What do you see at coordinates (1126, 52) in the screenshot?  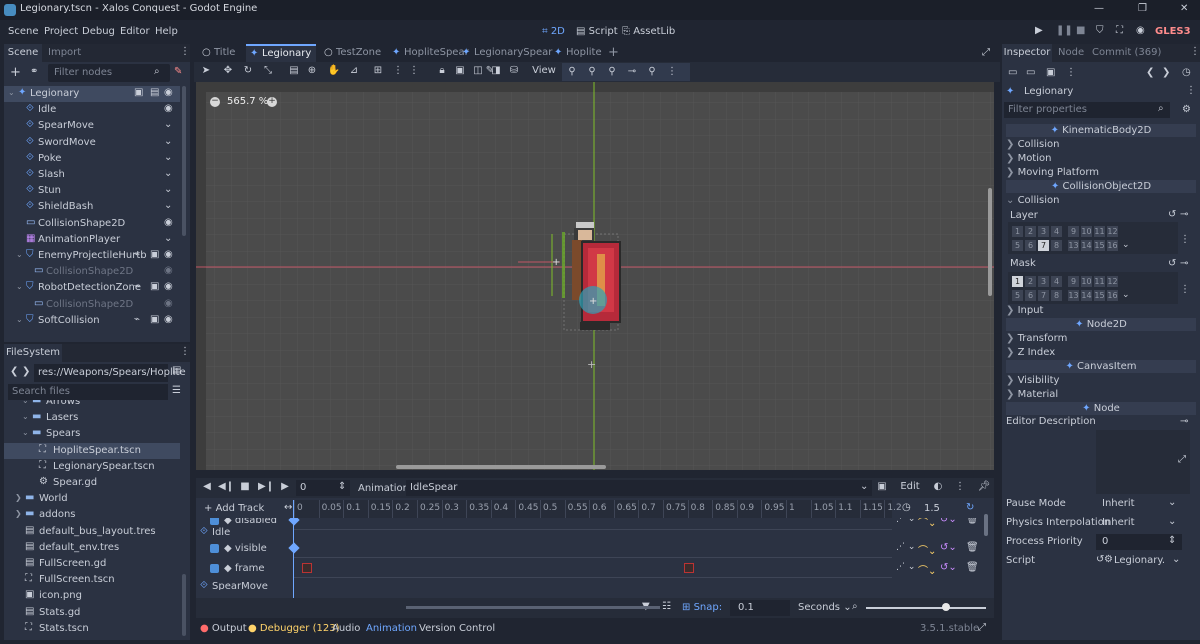 I see `tab-commit: Commit (369)` at bounding box center [1126, 52].